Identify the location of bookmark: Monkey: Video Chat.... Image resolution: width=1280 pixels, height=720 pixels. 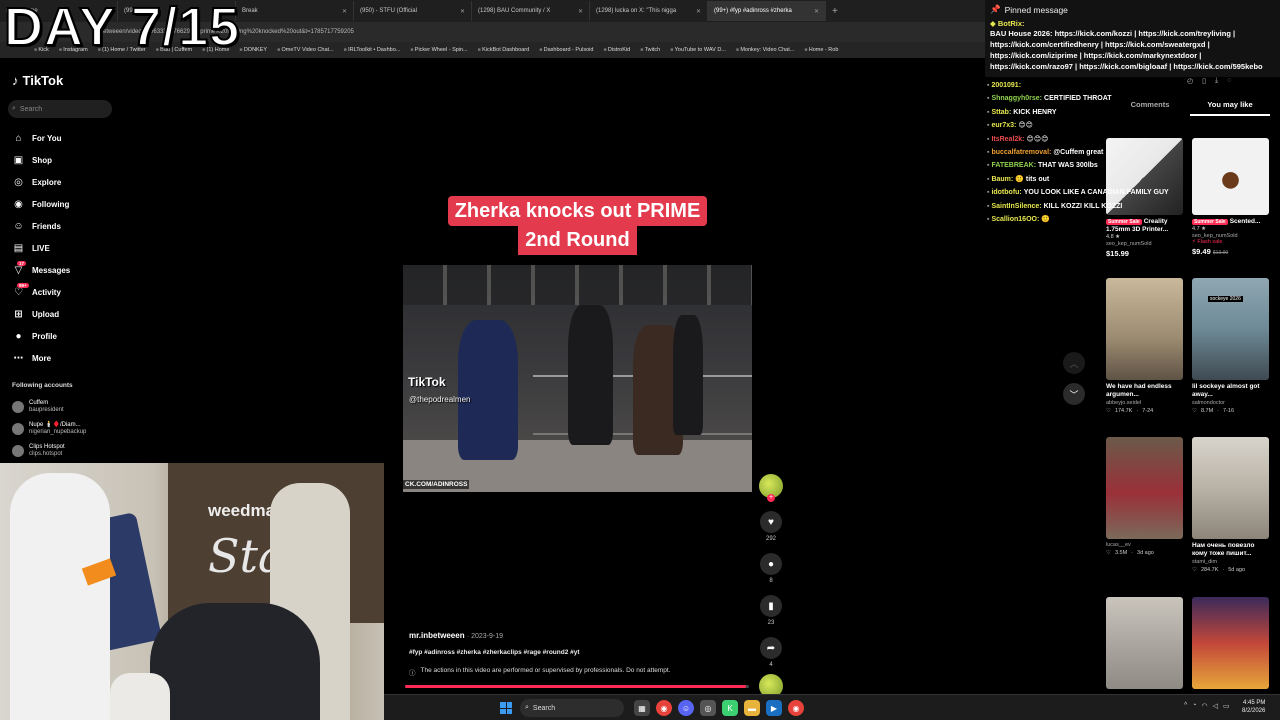
(765, 50).